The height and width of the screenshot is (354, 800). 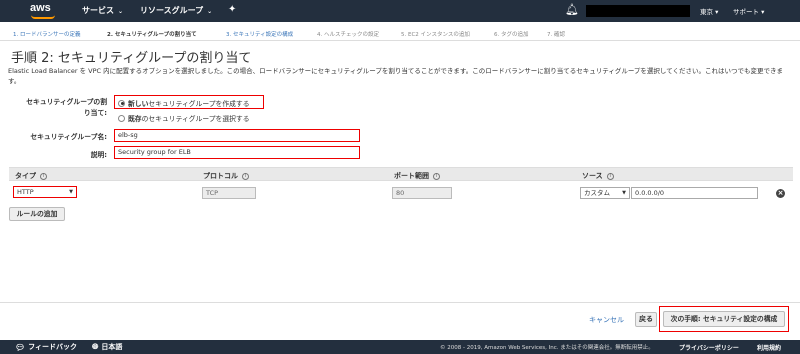 What do you see at coordinates (121, 103) in the screenshot?
I see `radio-button-checked` at bounding box center [121, 103].